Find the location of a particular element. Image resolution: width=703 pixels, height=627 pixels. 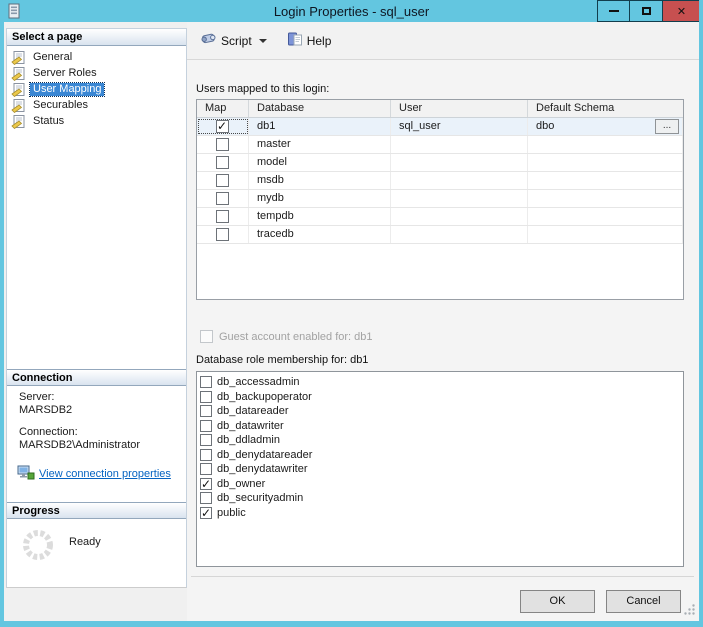

role-item-db-datawriter: db_datawriter is located at coordinates (441, 426).